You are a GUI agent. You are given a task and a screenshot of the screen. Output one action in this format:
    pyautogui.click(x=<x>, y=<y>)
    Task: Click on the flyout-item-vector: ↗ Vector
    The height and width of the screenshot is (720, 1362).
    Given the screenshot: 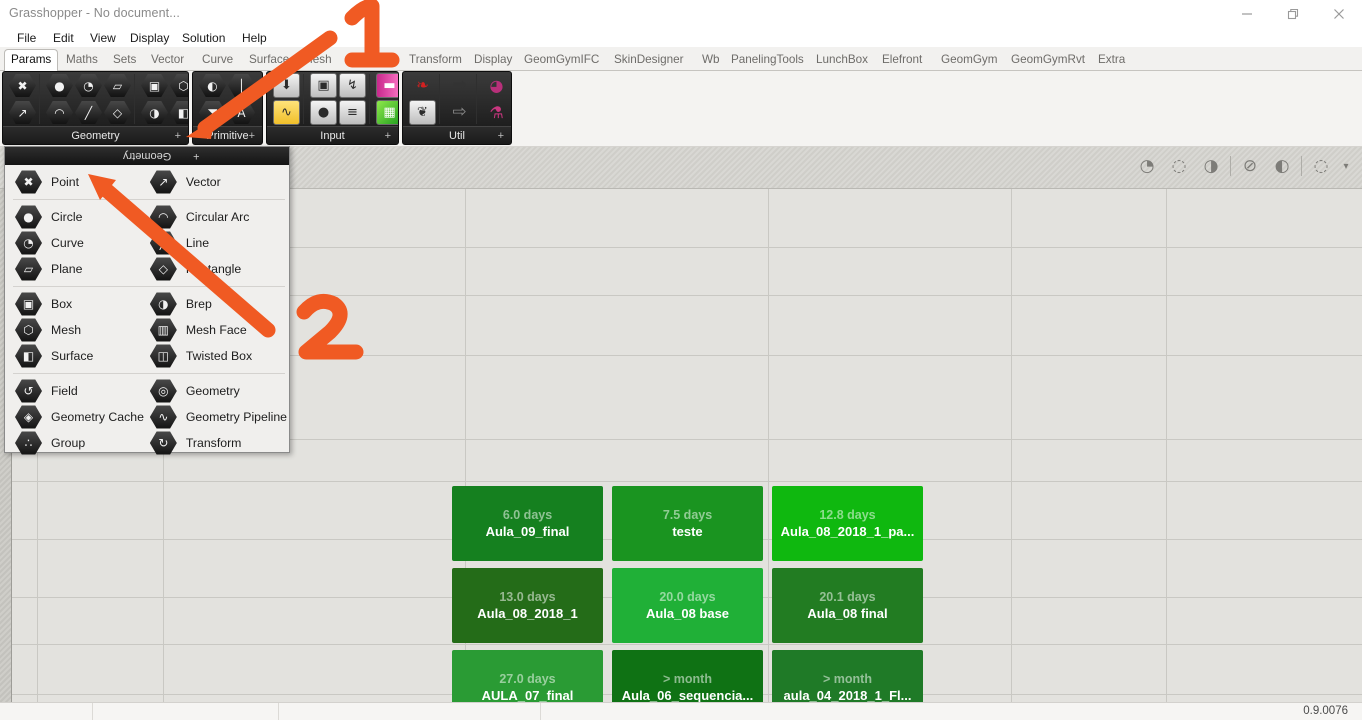 What is the action you would take?
    pyautogui.click(x=216, y=182)
    